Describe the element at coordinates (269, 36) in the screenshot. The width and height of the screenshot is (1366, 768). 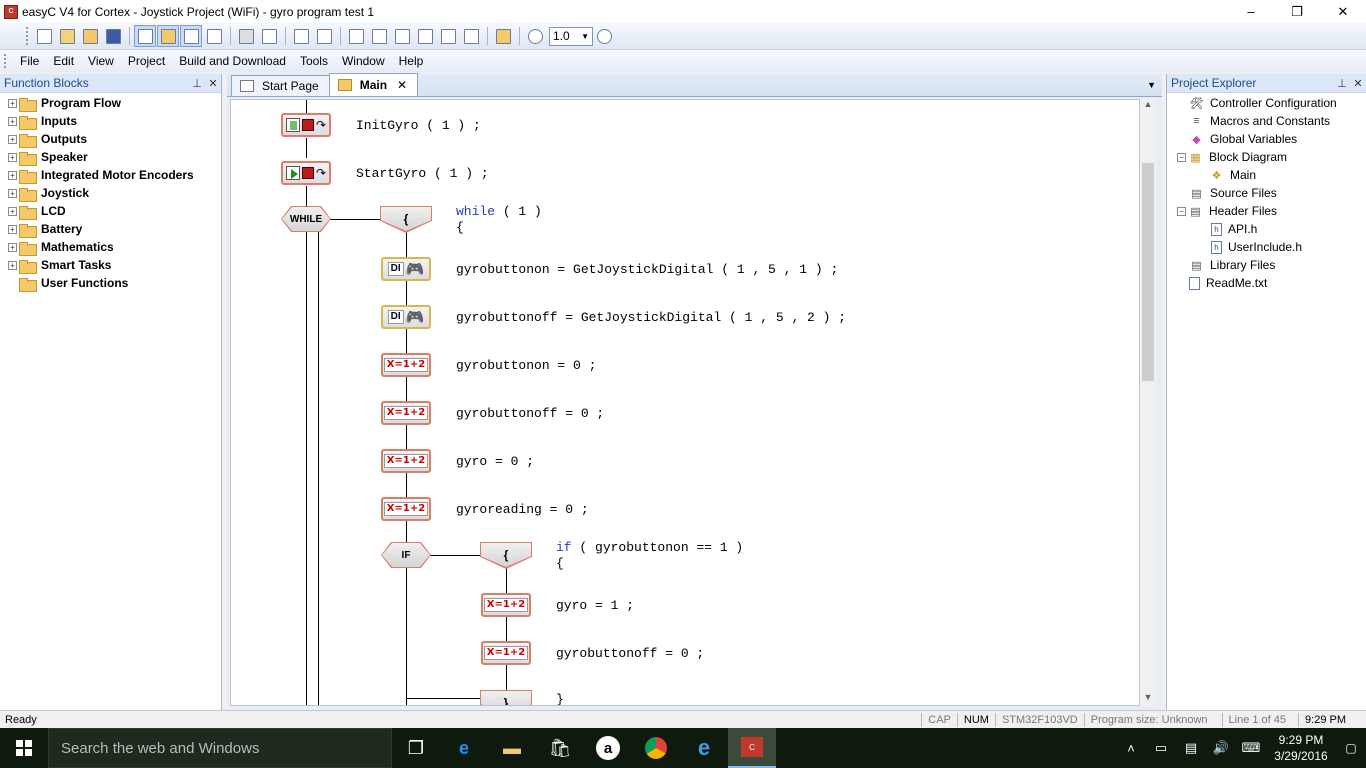
I see `download-button` at that location.